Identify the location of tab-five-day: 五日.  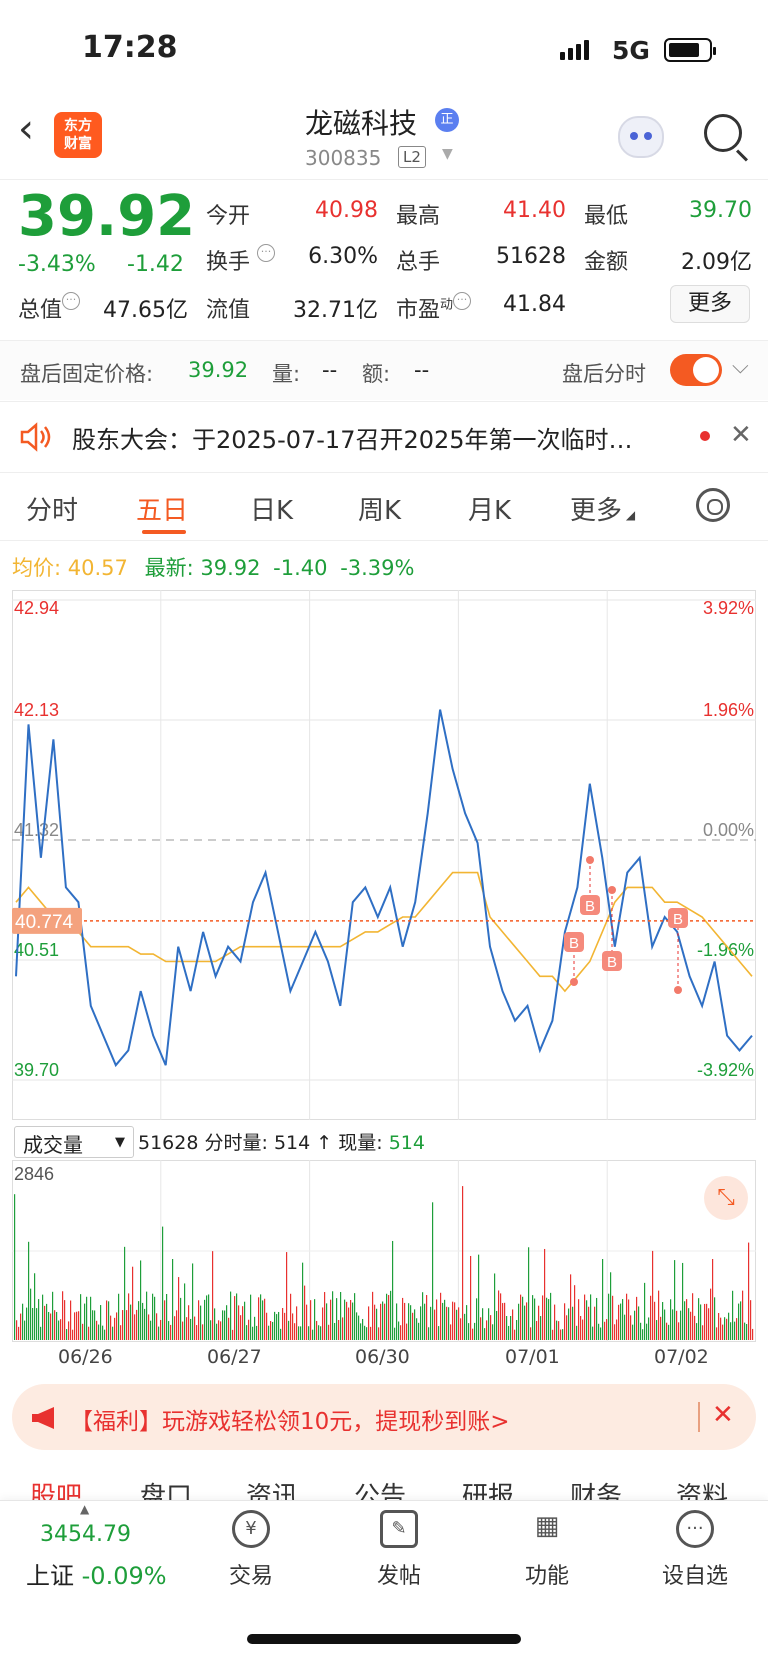
(162, 508).